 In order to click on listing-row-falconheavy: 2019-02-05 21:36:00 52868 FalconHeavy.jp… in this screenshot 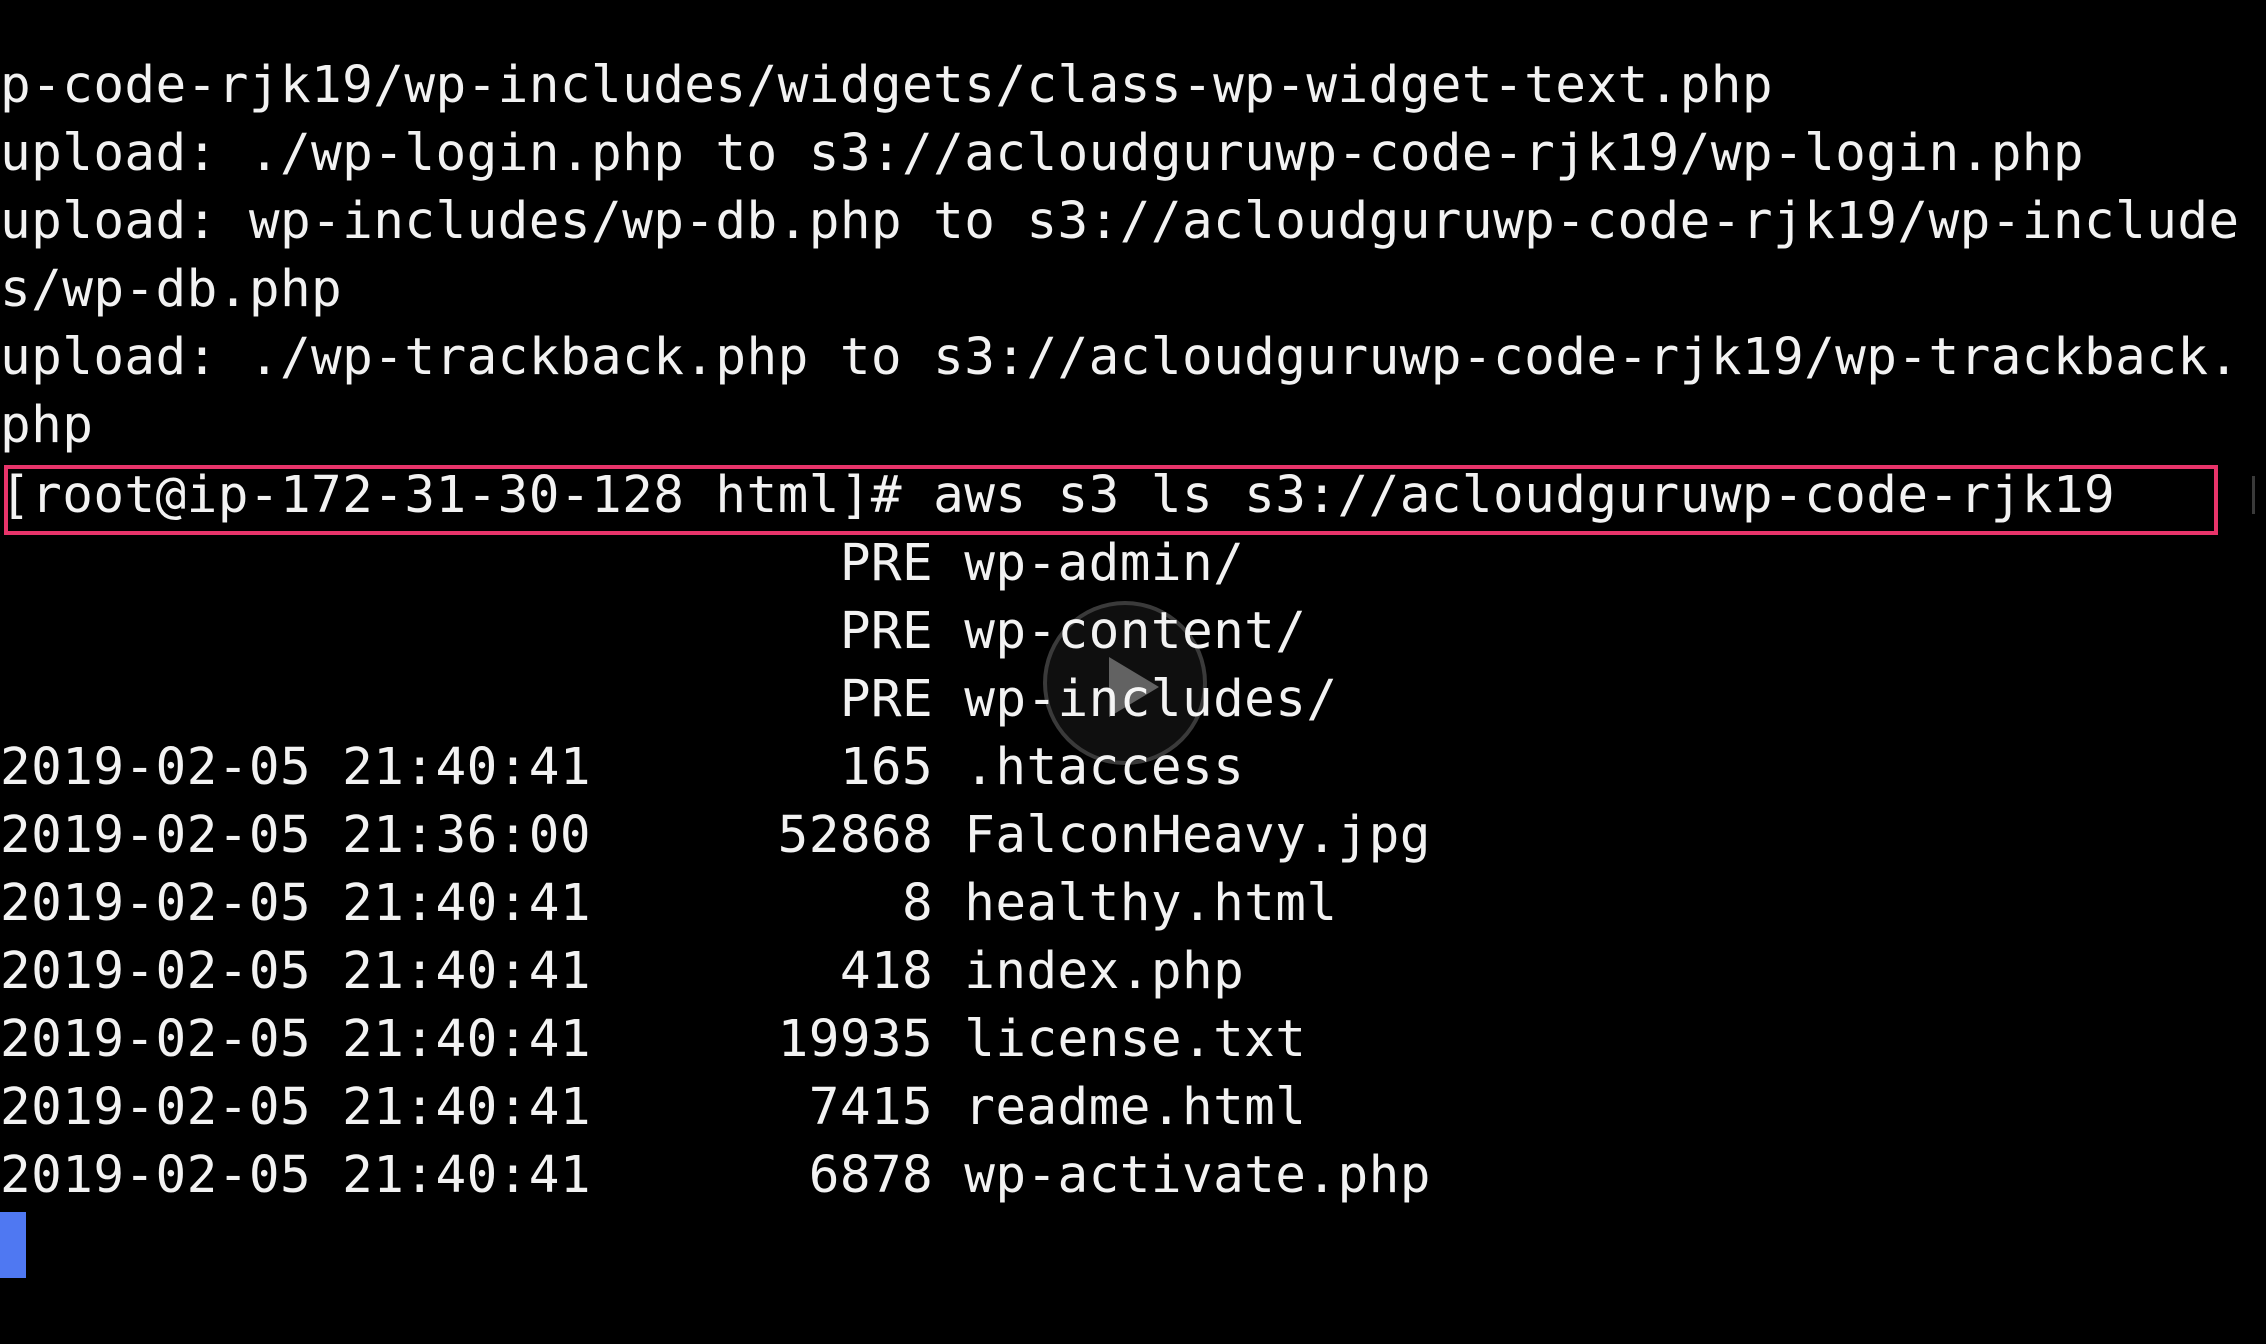, I will do `click(715, 835)`.